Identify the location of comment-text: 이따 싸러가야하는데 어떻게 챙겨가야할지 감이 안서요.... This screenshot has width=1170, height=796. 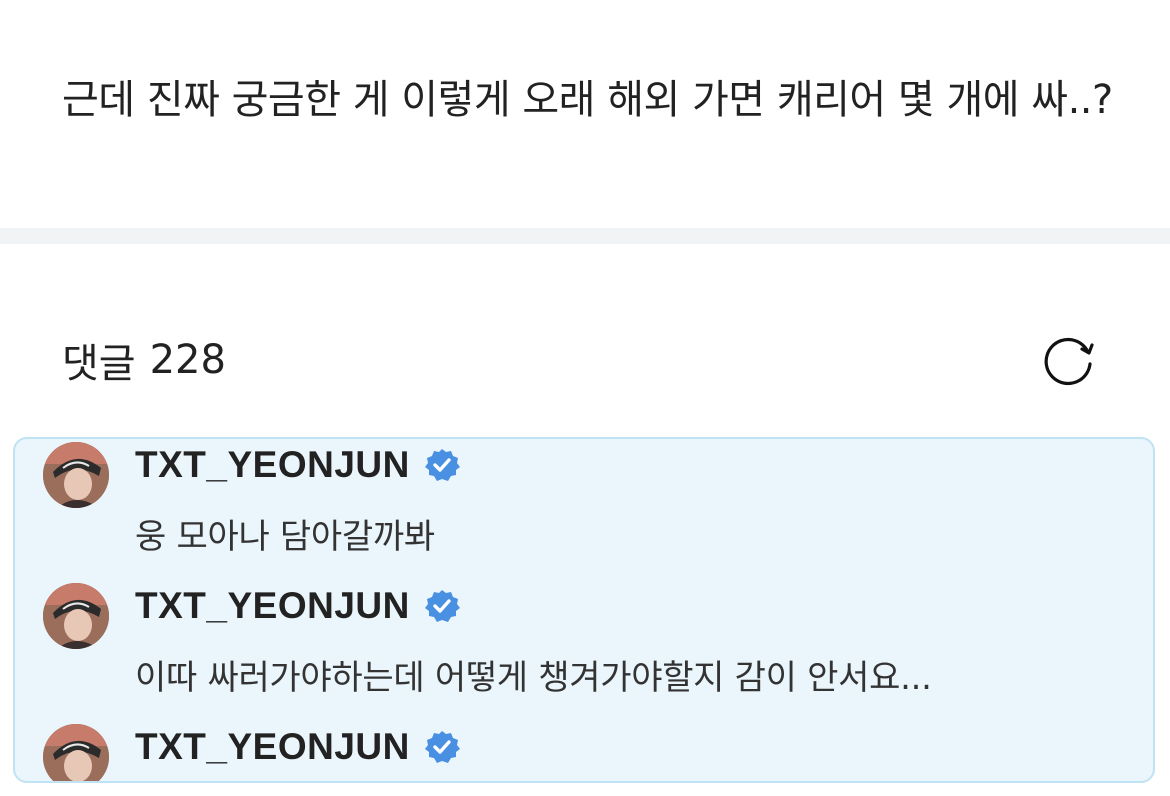
(533, 678).